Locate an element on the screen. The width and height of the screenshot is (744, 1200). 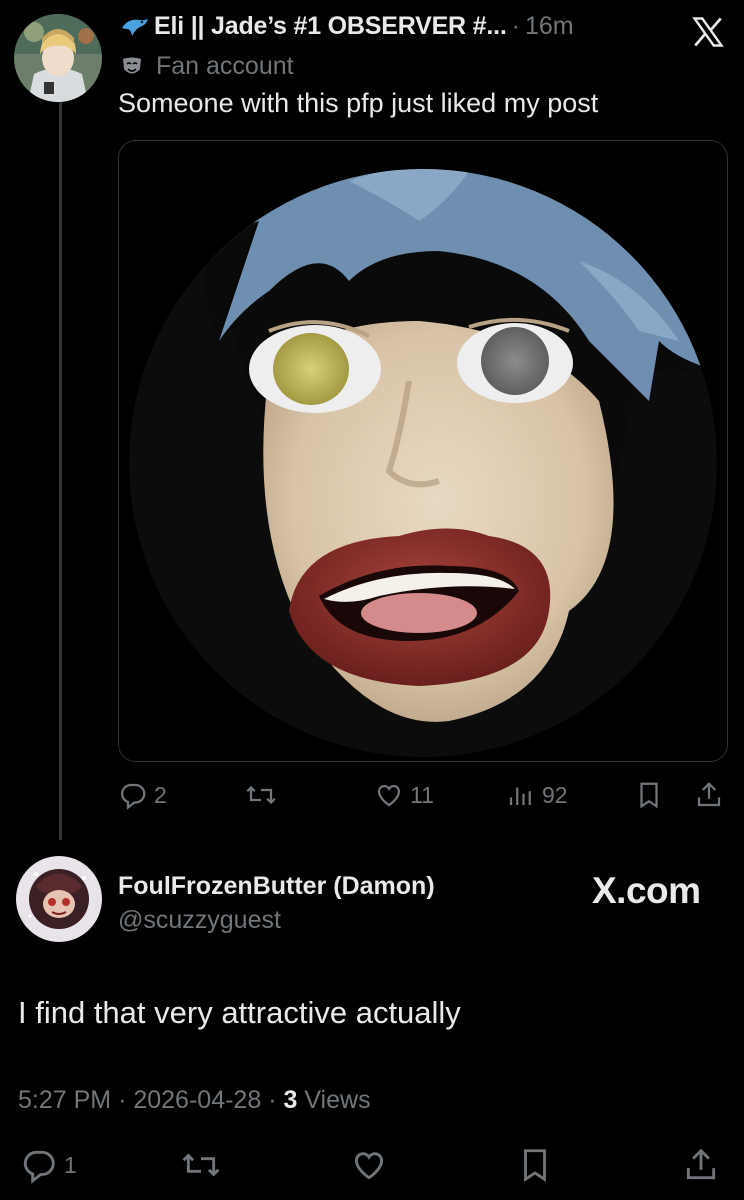
post-header: Eli || Jade’s #1 OBSERVER #... · 16m is located at coordinates (347, 26).